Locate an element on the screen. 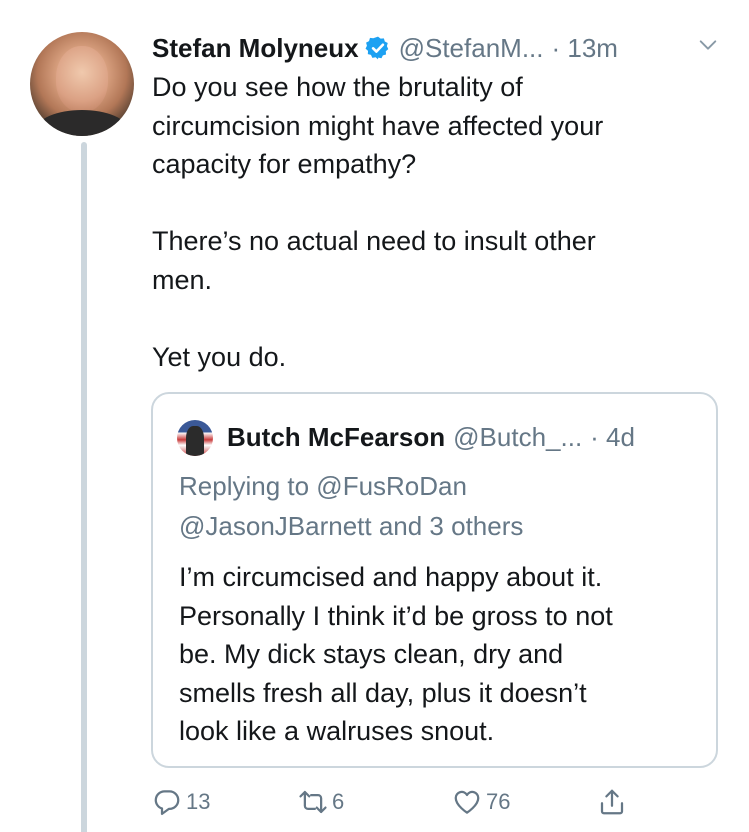  tweet-text-line: men. is located at coordinates (182, 279).